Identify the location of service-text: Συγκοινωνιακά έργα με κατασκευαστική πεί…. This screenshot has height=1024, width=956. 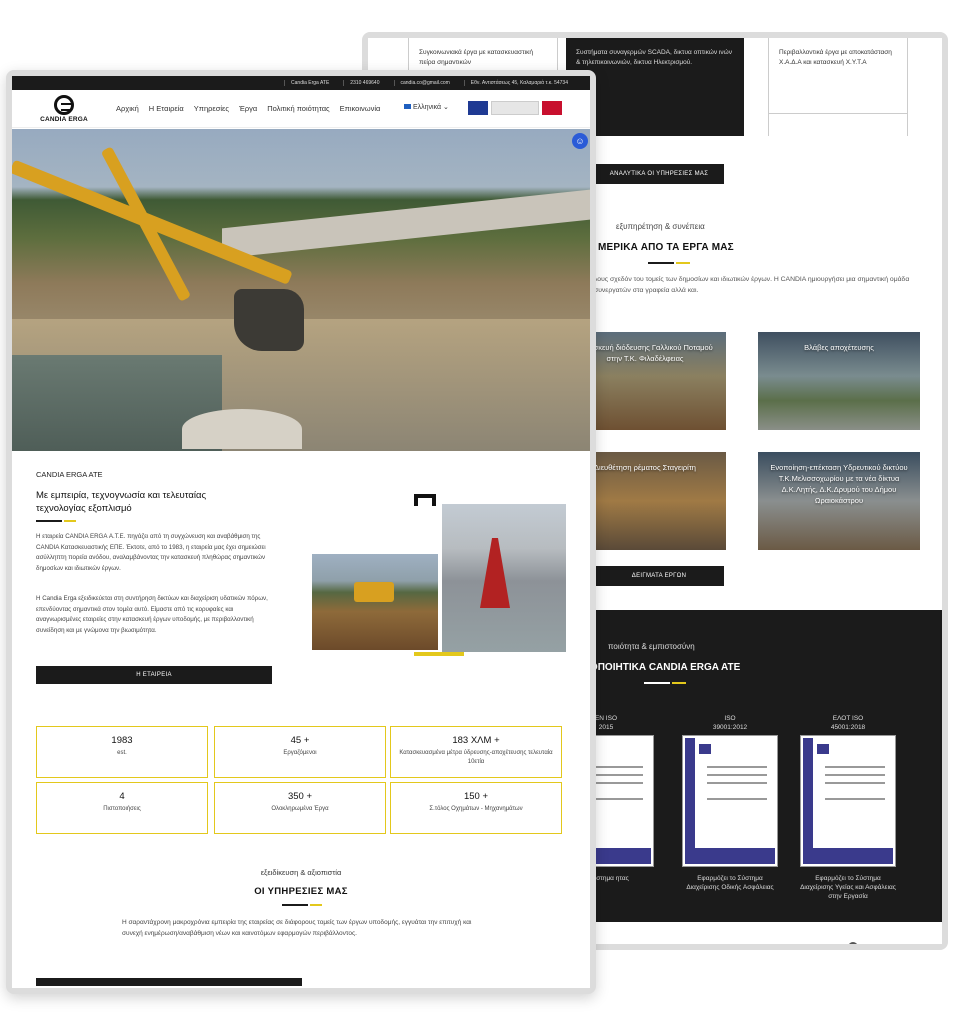
(476, 57).